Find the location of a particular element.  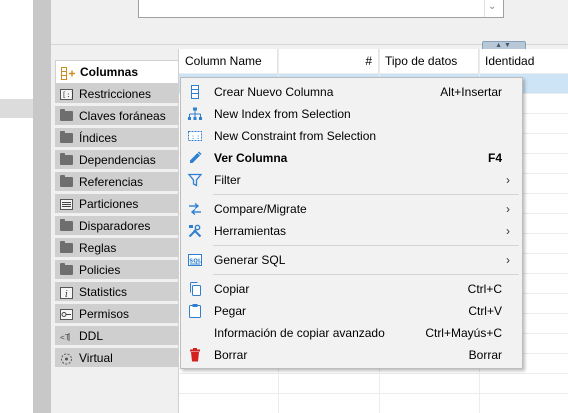

menu-item-new-constraint: :: New Constraint from Selection is located at coordinates (351, 136).